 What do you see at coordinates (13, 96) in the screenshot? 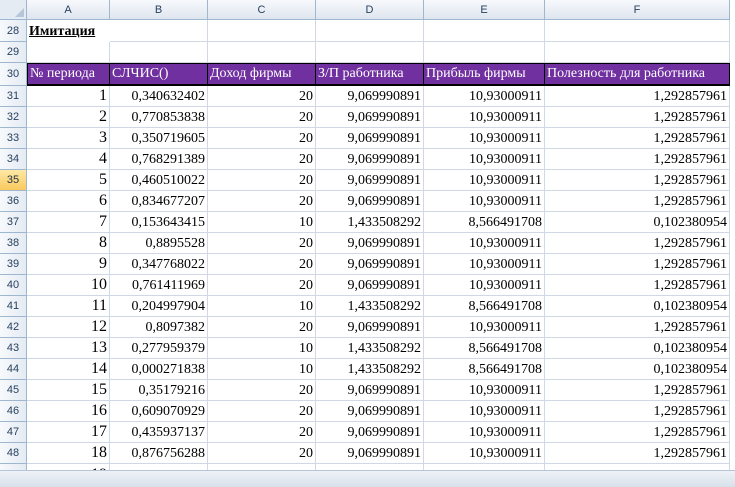
I see `row-header-31: 31` at bounding box center [13, 96].